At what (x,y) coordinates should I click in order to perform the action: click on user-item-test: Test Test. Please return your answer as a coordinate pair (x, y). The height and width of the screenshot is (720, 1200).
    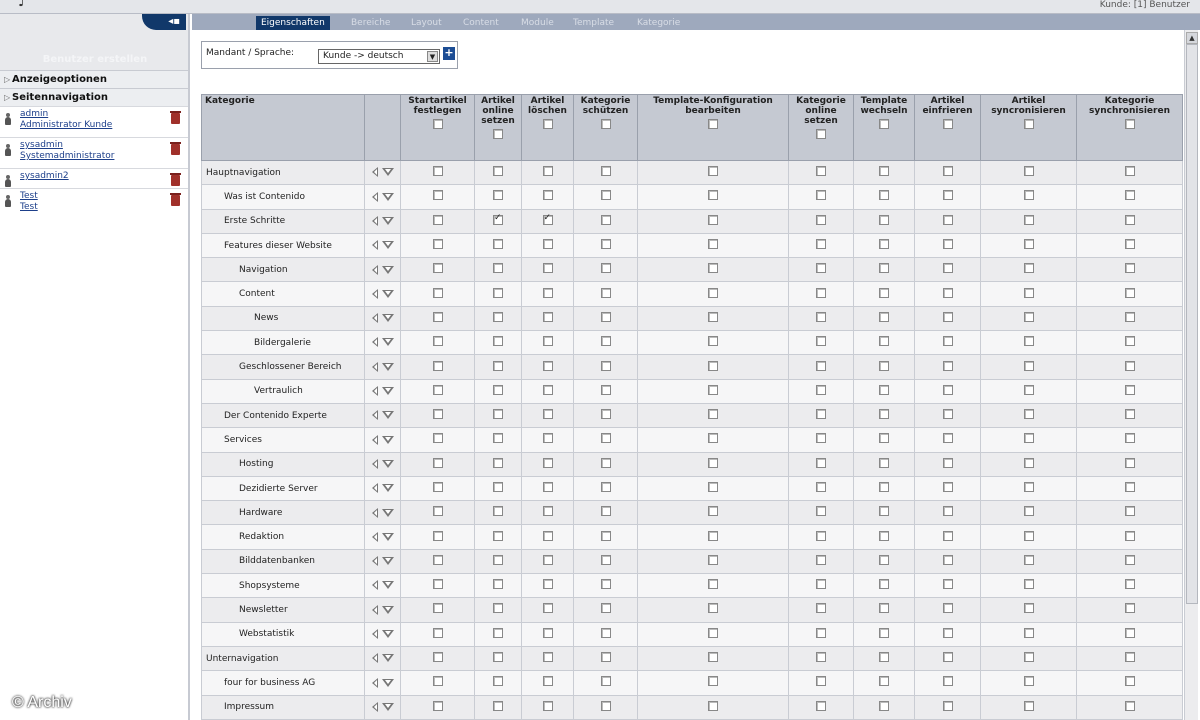
    Looking at the image, I should click on (94, 203).